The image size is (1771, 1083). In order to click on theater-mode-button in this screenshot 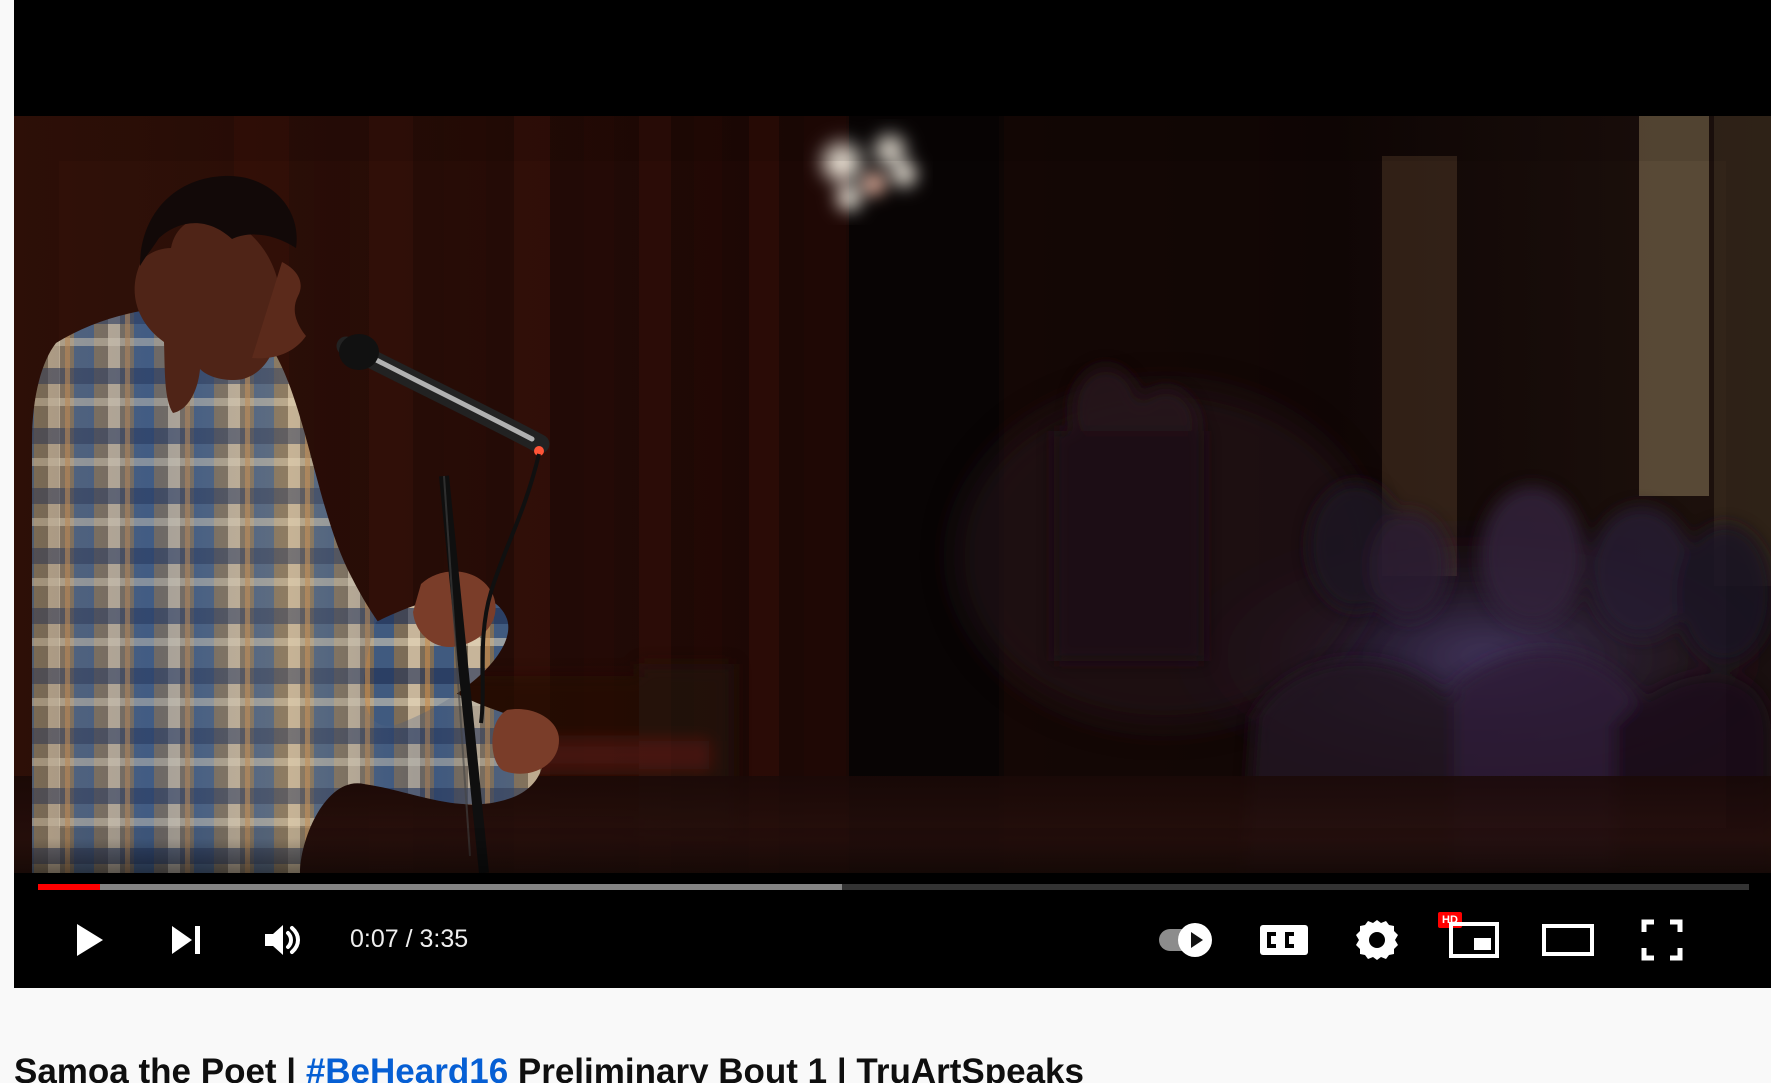, I will do `click(1568, 940)`.